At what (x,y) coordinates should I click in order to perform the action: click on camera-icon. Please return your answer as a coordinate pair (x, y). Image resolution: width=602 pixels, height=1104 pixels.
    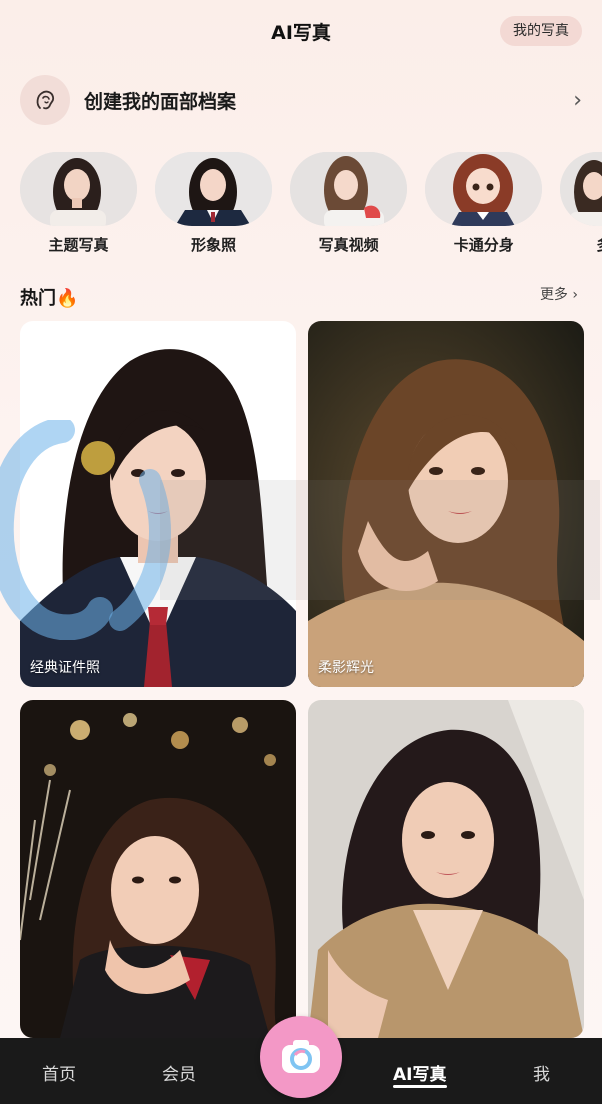
    Looking at the image, I should click on (301, 1056).